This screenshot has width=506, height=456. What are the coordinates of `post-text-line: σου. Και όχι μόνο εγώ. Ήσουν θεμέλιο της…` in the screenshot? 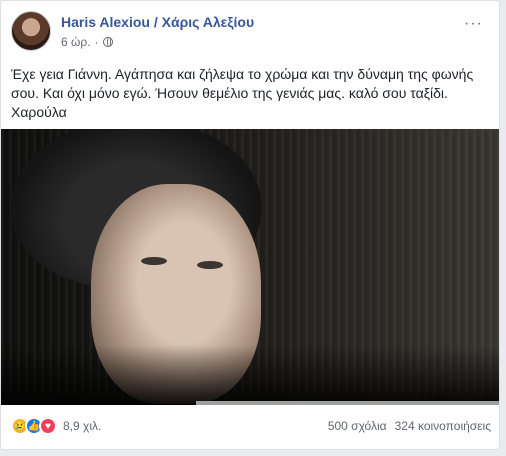 It's located at (229, 93).